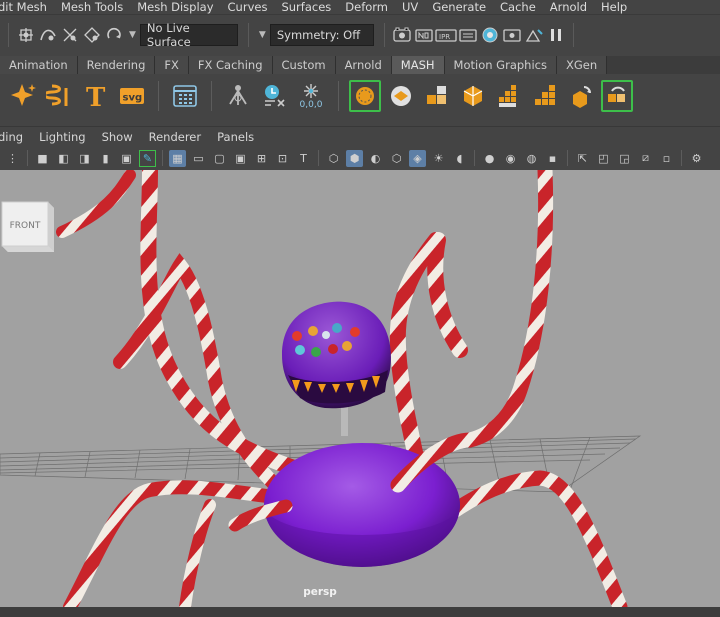 Image resolution: width=720 pixels, height=617 pixels. I want to click on default-material-icon: ◐, so click(375, 158).